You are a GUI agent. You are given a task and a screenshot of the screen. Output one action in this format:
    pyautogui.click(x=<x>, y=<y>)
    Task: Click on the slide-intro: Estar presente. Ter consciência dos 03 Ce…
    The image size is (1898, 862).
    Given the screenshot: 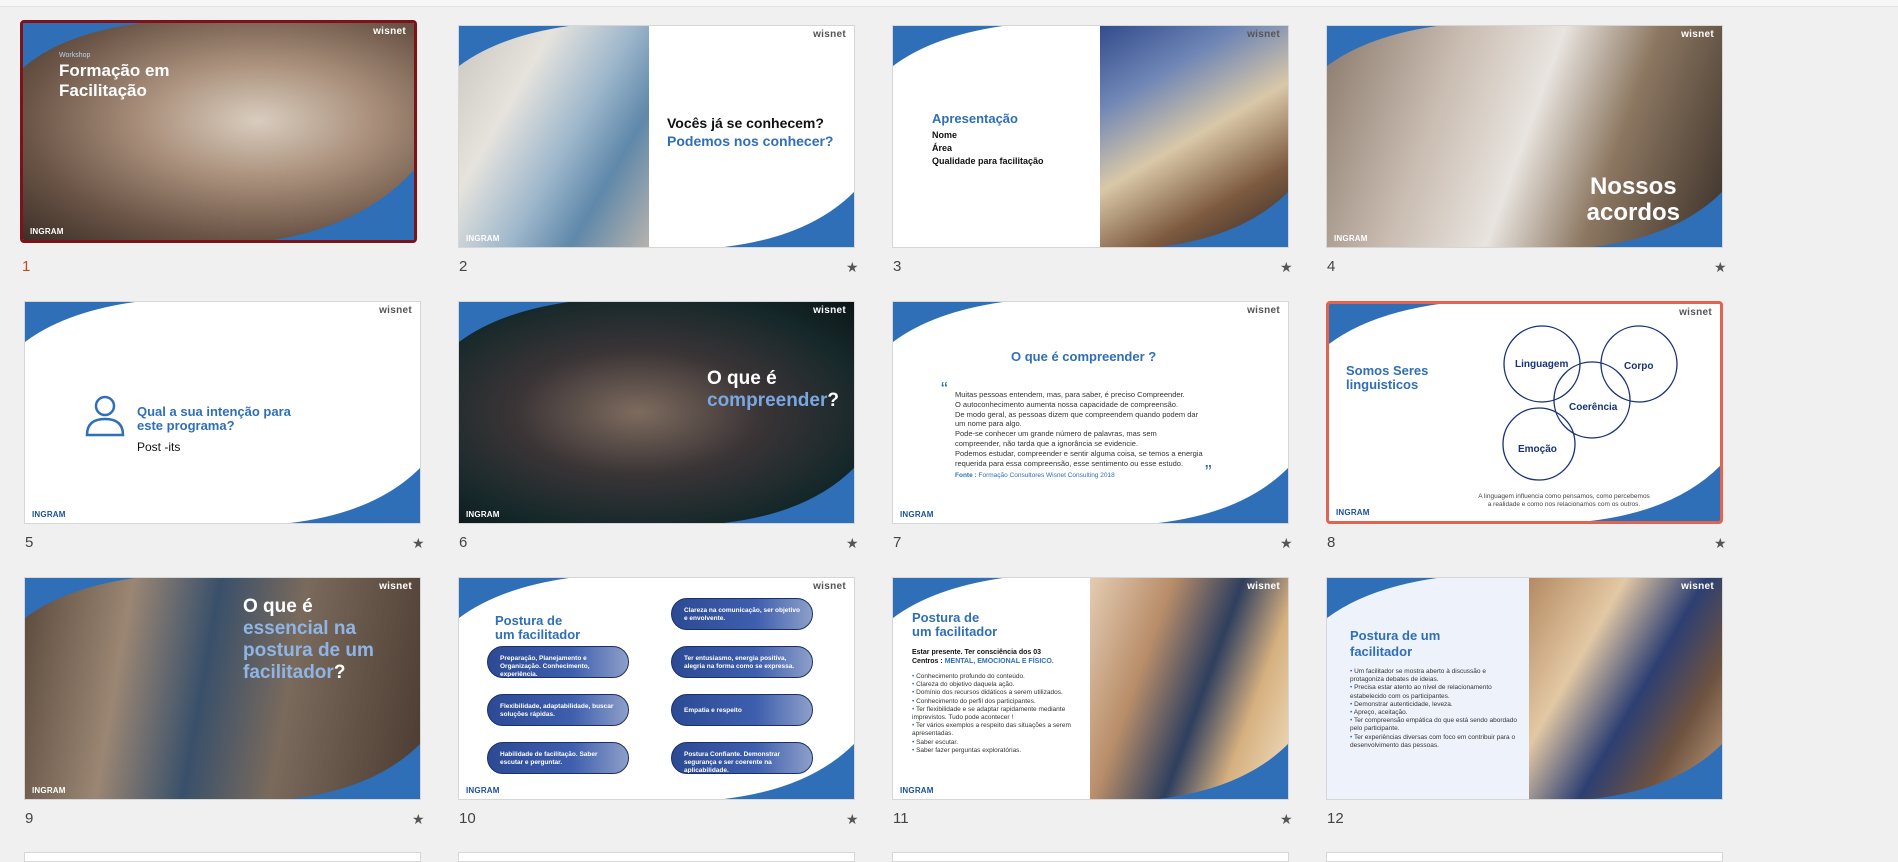 What is the action you would take?
    pyautogui.click(x=983, y=657)
    